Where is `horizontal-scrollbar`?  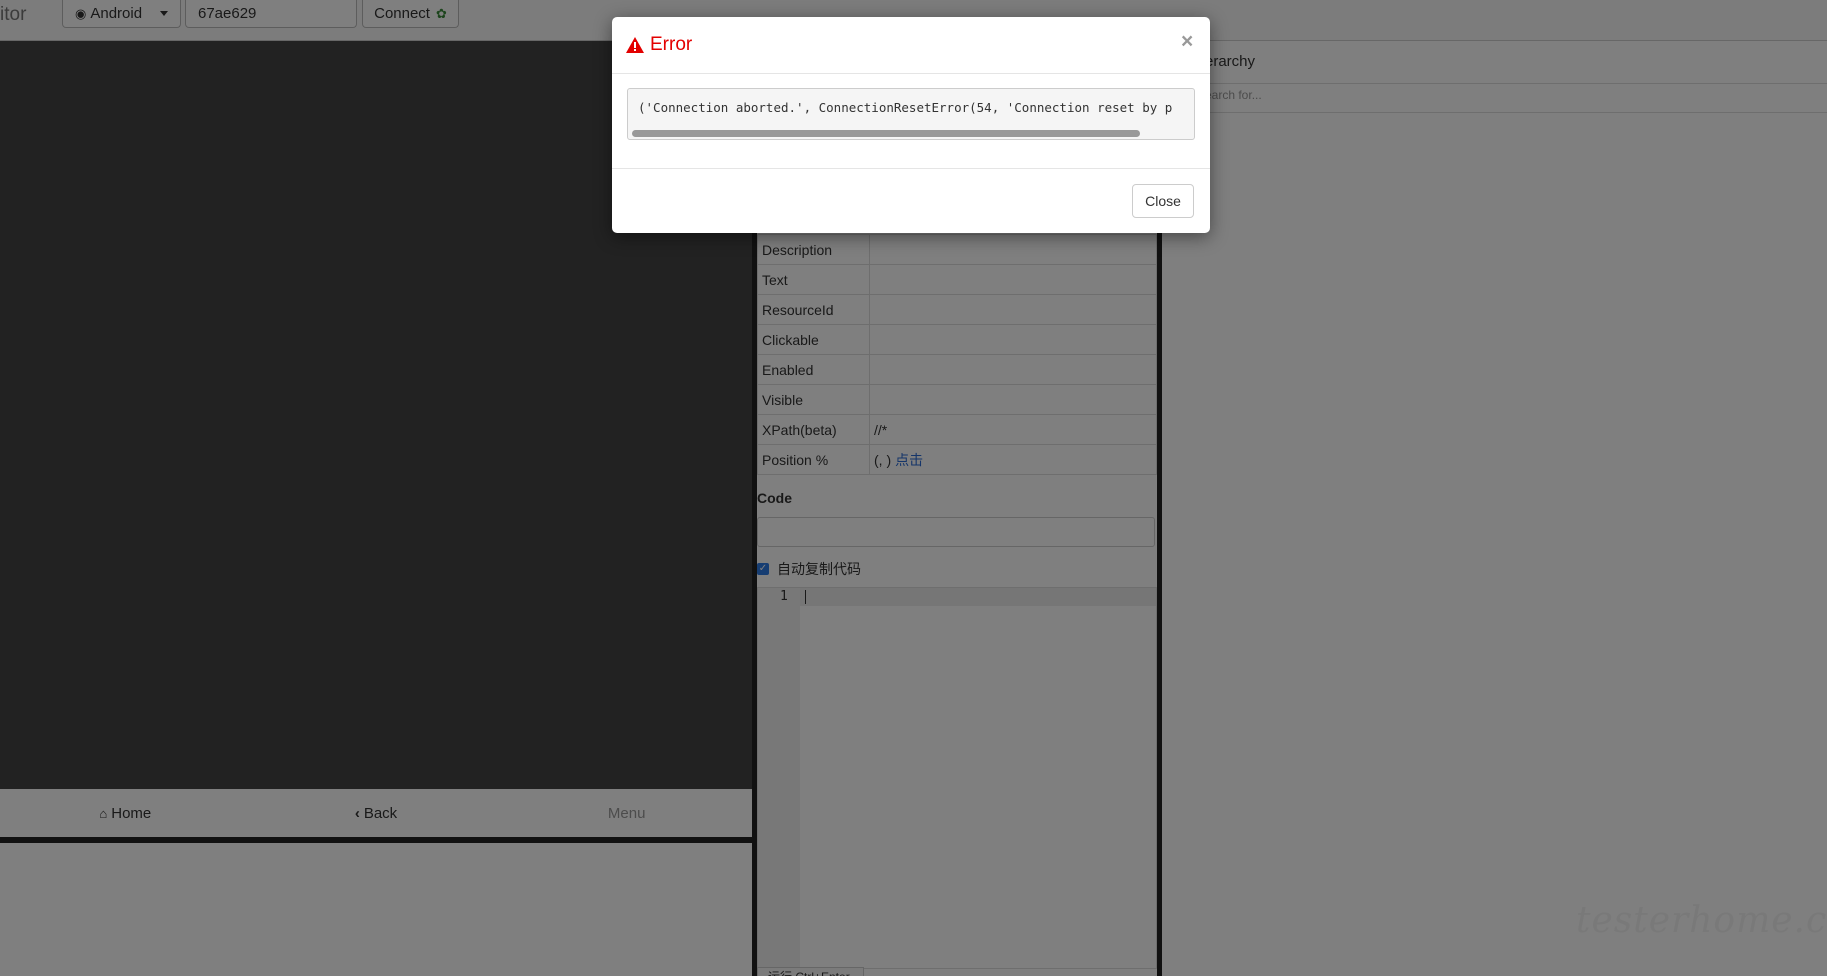 horizontal-scrollbar is located at coordinates (886, 133).